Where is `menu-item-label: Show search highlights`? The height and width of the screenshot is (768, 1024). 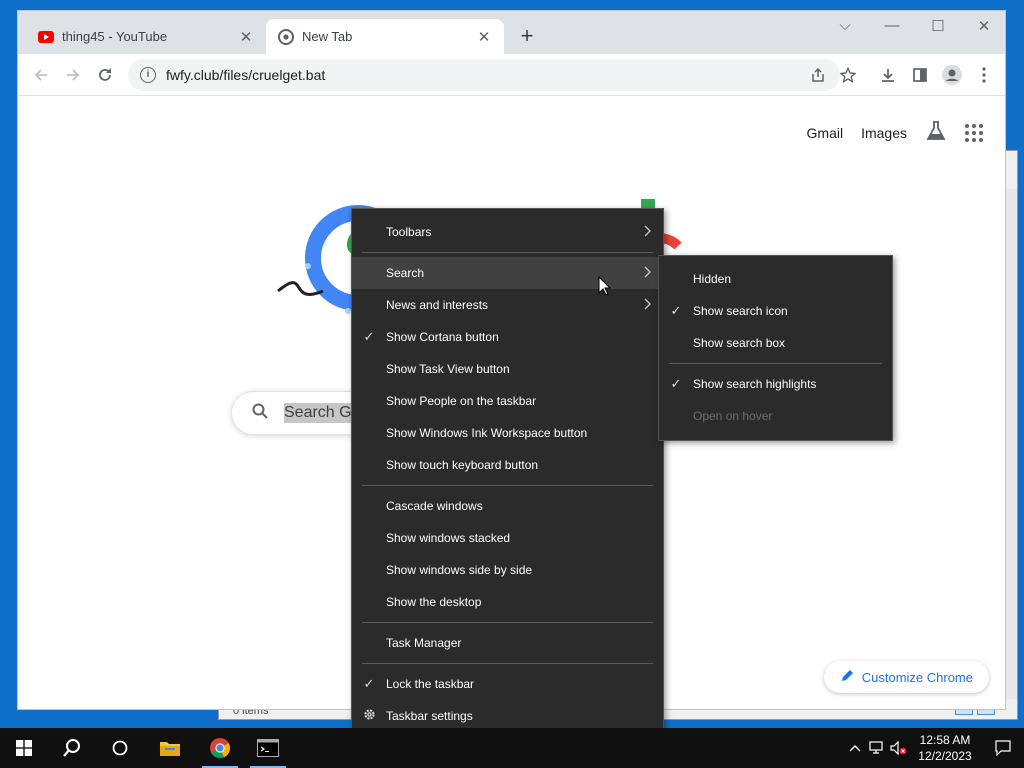
menu-item-label: Show search highlights is located at coordinates (755, 384).